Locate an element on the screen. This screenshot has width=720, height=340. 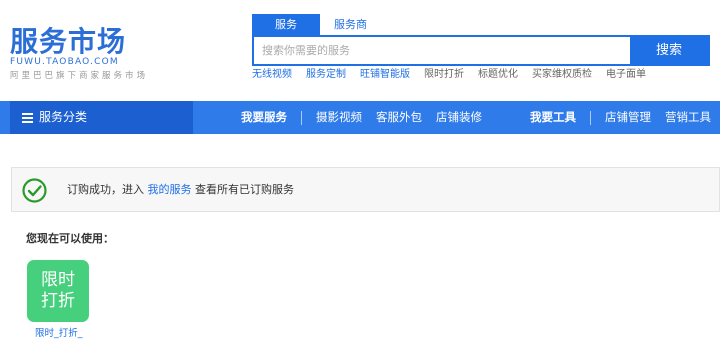
nav-item-shop-decoration: 店铺装修 is located at coordinates (459, 117).